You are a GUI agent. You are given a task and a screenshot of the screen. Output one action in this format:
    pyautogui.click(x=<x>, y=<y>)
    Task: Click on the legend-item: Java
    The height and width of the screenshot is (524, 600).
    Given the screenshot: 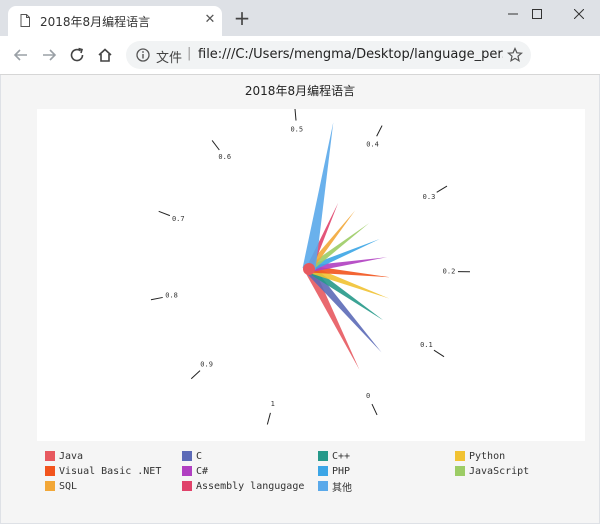 What is the action you would take?
    pyautogui.click(x=64, y=456)
    